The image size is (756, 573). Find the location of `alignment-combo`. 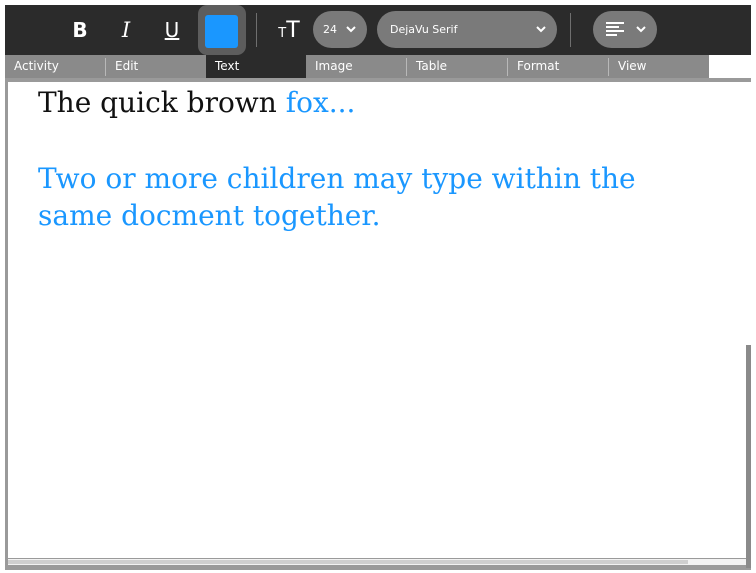

alignment-combo is located at coordinates (625, 29).